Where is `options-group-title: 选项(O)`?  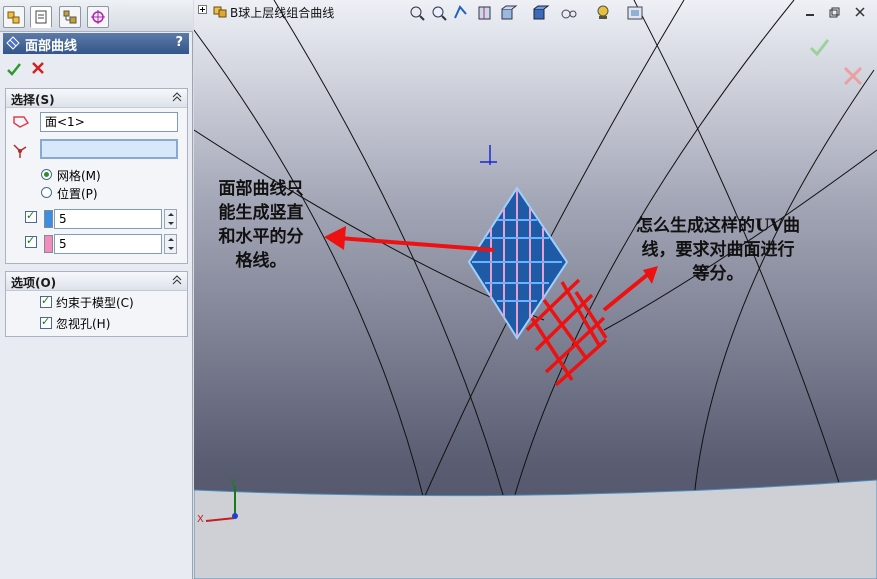
options-group-title: 选项(O) is located at coordinates (34, 283).